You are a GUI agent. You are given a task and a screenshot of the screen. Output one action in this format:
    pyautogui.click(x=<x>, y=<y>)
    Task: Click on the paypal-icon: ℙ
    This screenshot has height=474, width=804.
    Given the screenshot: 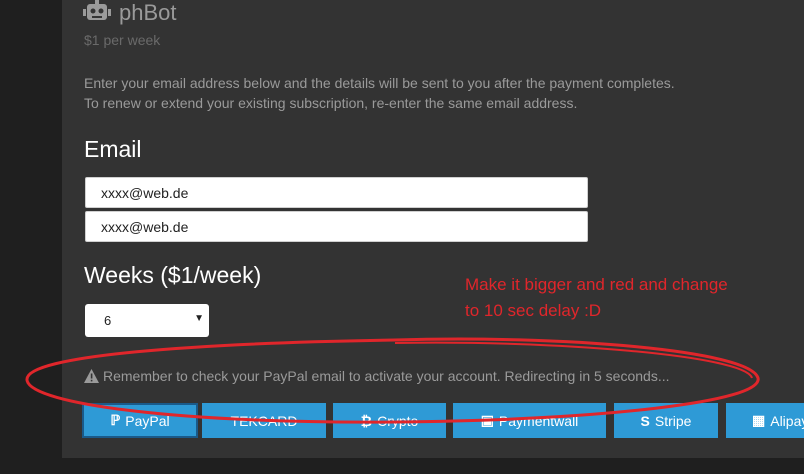 What is the action you would take?
    pyautogui.click(x=115, y=420)
    